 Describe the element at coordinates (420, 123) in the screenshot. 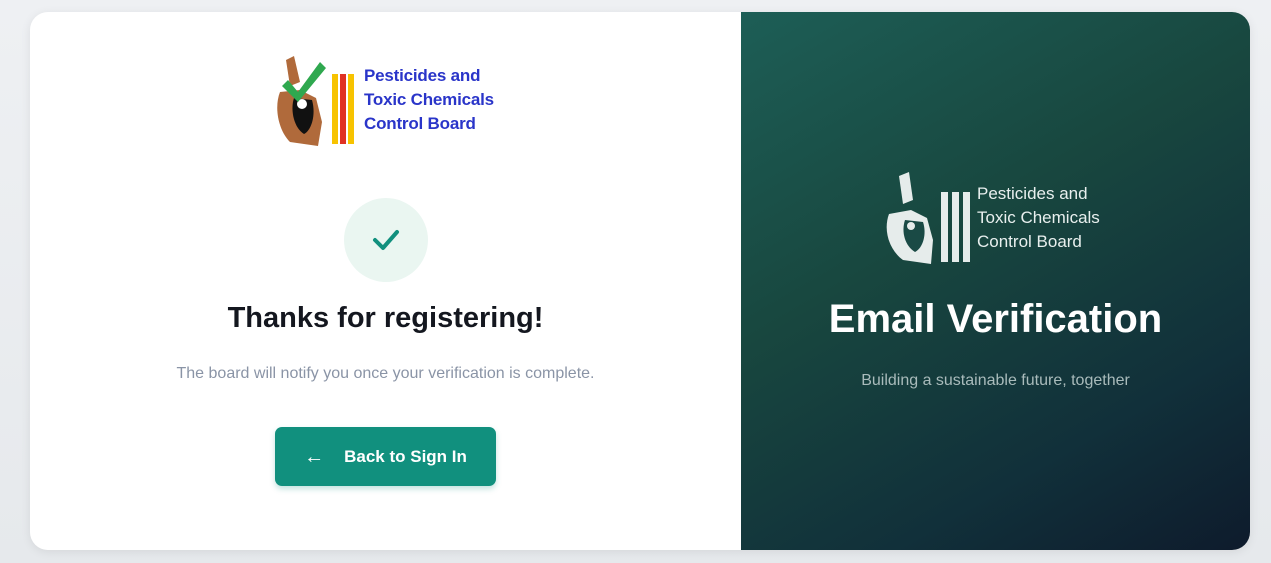

I see `board-name-line3: Control Board` at that location.